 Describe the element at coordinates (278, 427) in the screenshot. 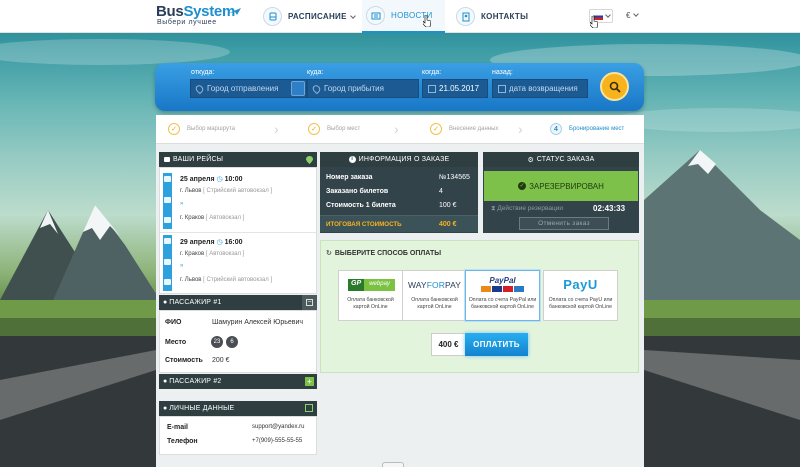

I see `email-value: support@yandex.ru` at that location.